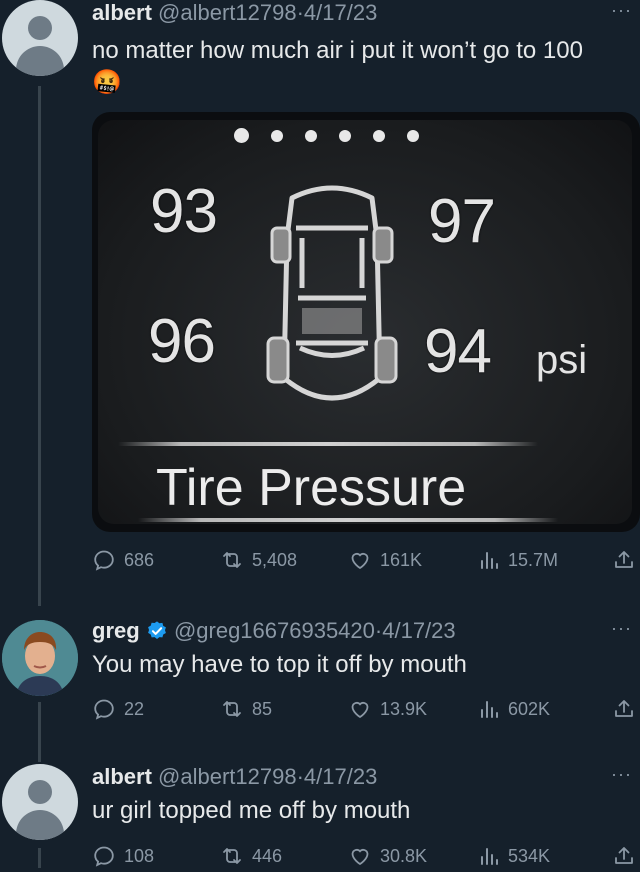  Describe the element at coordinates (262, 708) in the screenshot. I see `retweet-count: 85` at that location.